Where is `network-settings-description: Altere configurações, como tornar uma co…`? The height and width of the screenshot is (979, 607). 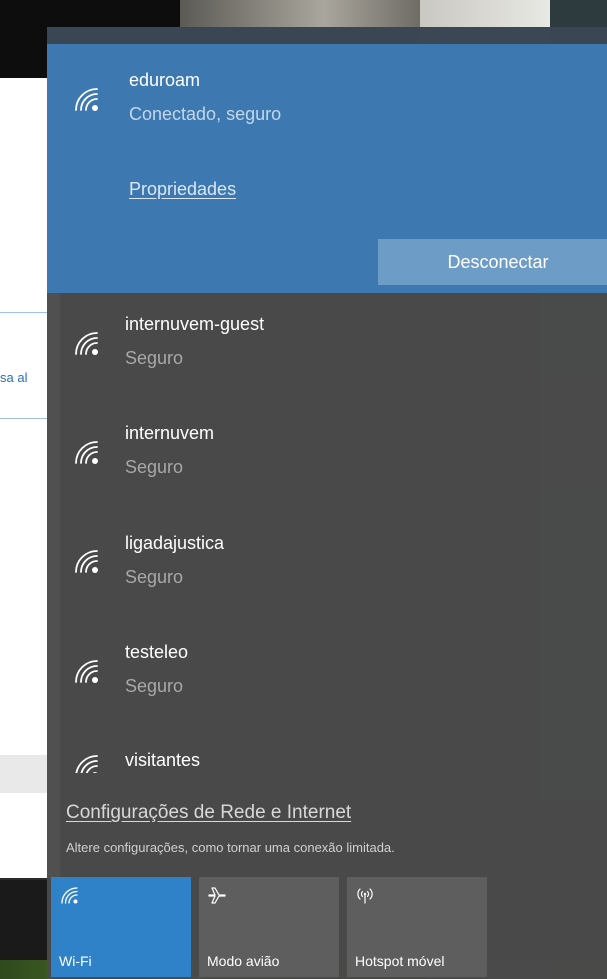
network-settings-description: Altere configurações, como tornar uma co… is located at coordinates (230, 847).